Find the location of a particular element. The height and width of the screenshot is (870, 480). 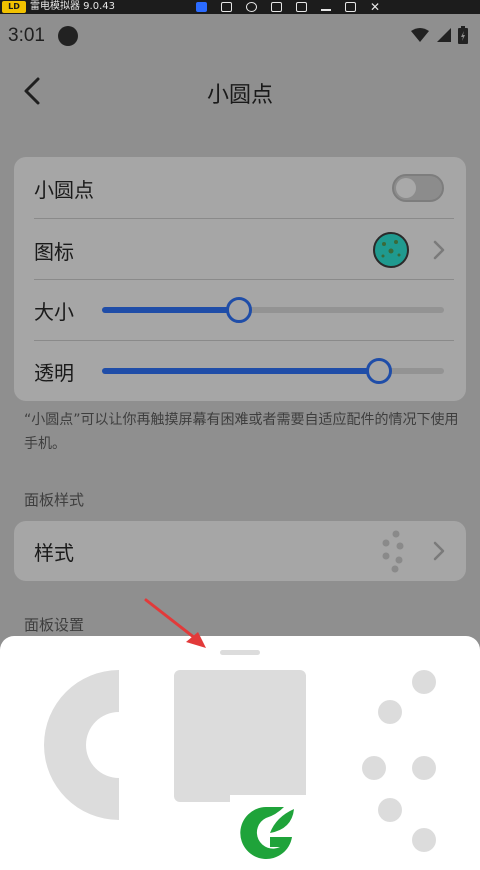

red-pointer-arrow is located at coordinates (175, 623).